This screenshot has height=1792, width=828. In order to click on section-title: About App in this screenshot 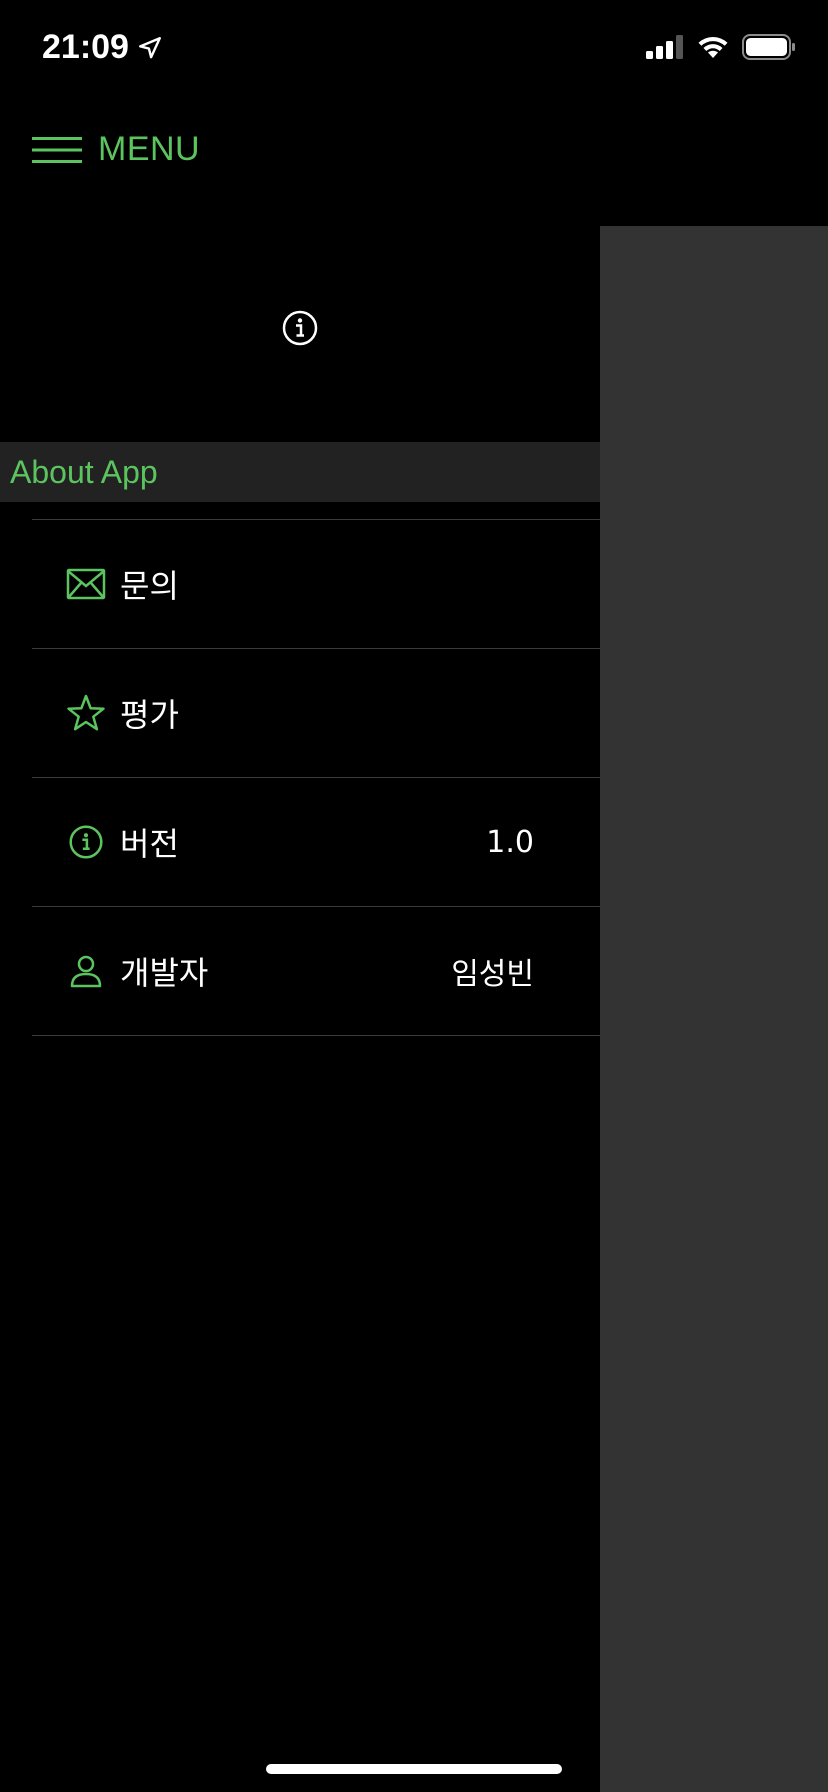, I will do `click(84, 471)`.